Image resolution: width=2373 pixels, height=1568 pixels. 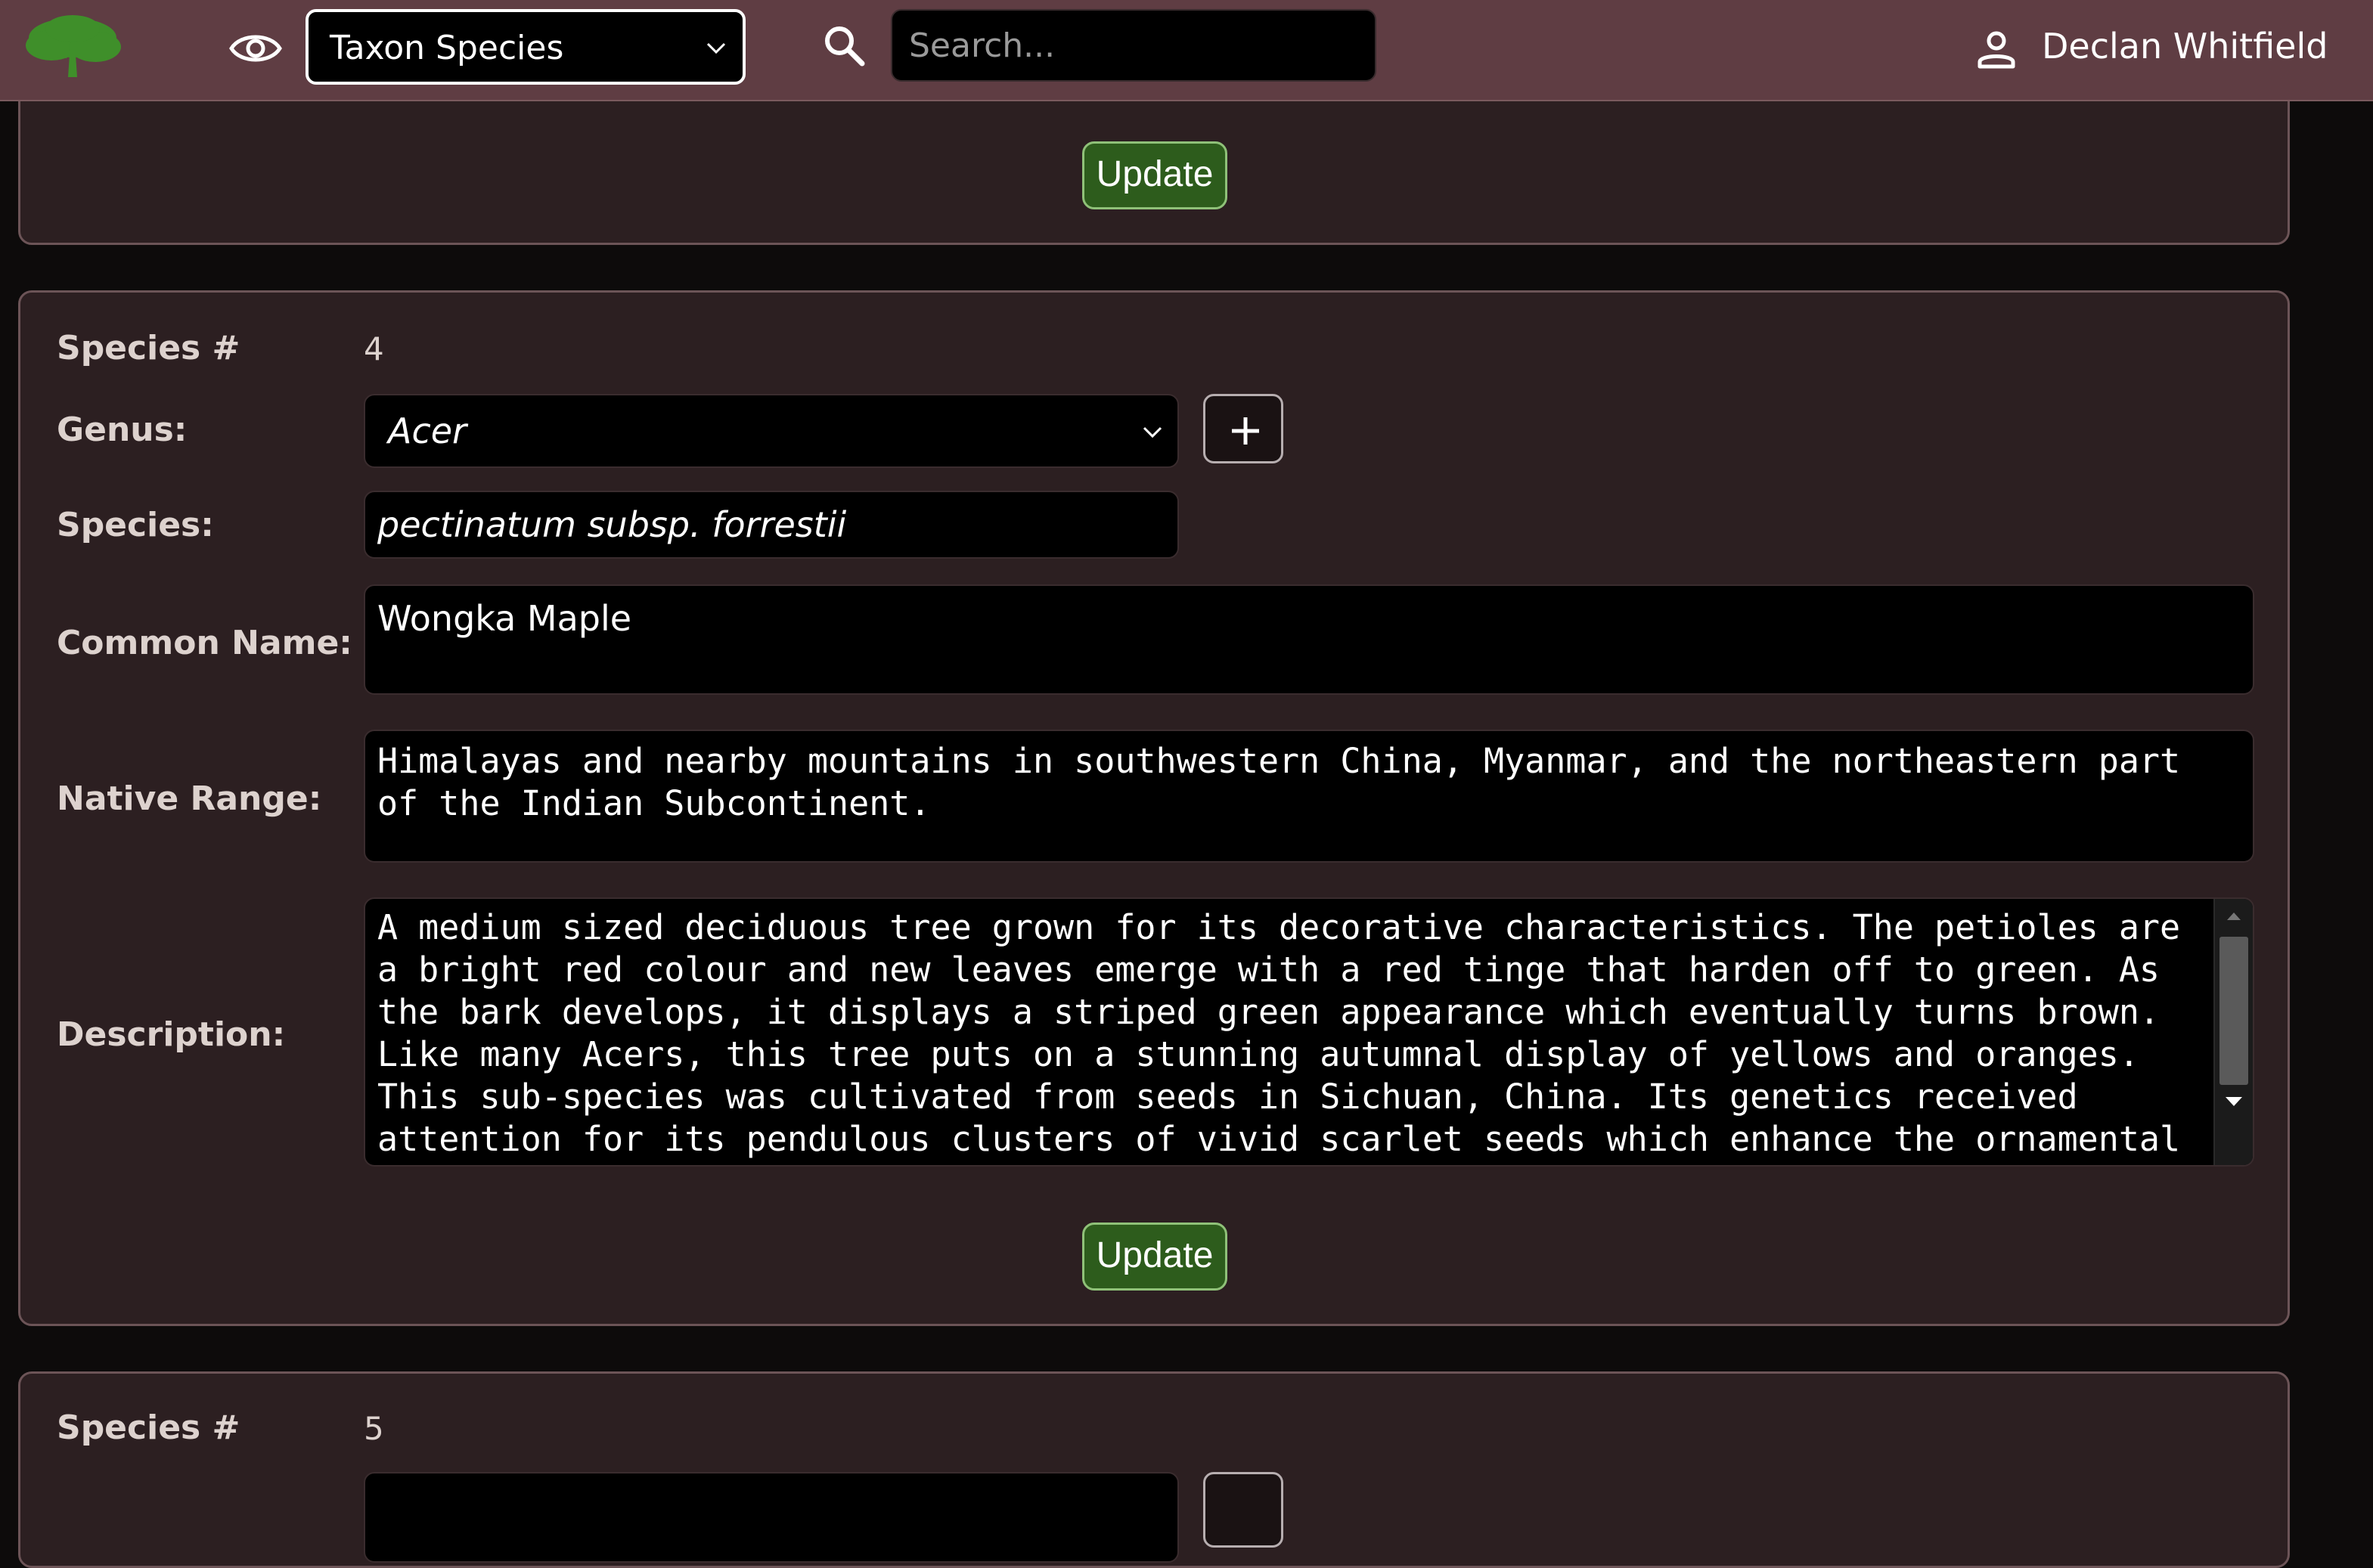 What do you see at coordinates (1309, 639) in the screenshot?
I see `common-name-input: Wongka Maple` at bounding box center [1309, 639].